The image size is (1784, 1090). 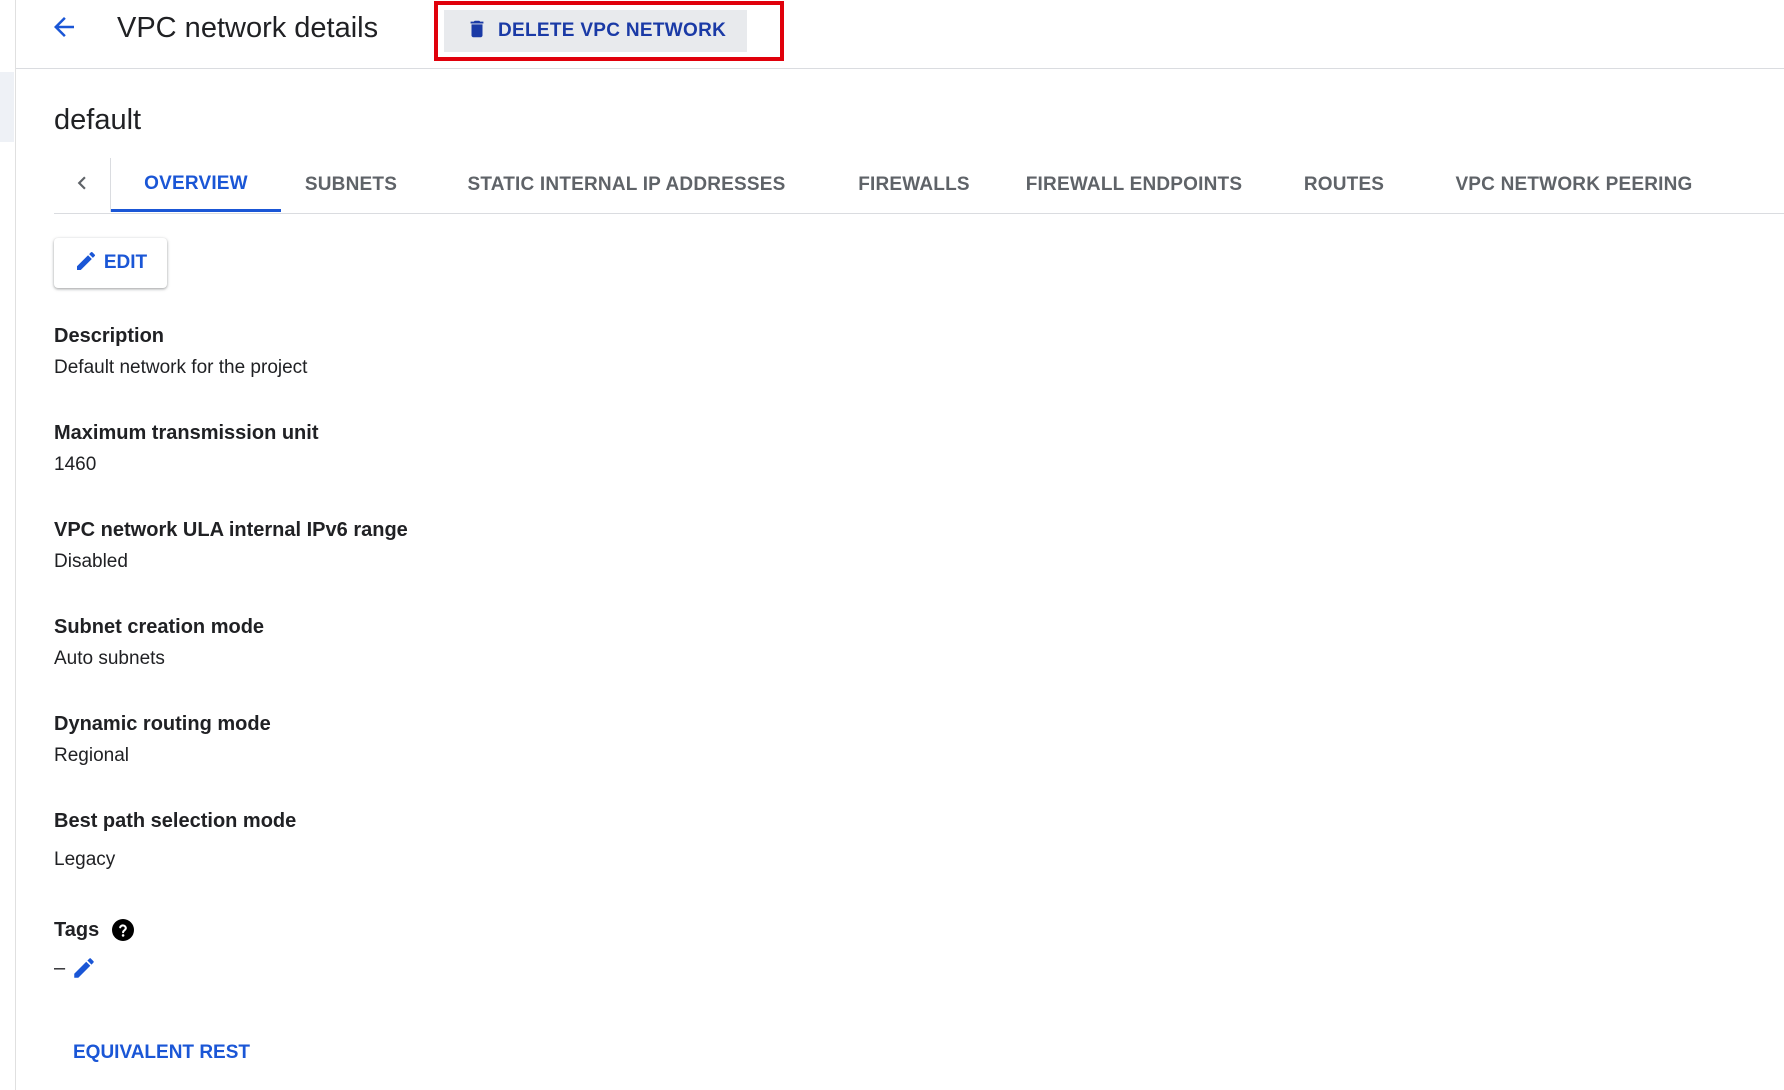 I want to click on equivalent-rest-link: EQUIVALENT REST, so click(x=161, y=1053).